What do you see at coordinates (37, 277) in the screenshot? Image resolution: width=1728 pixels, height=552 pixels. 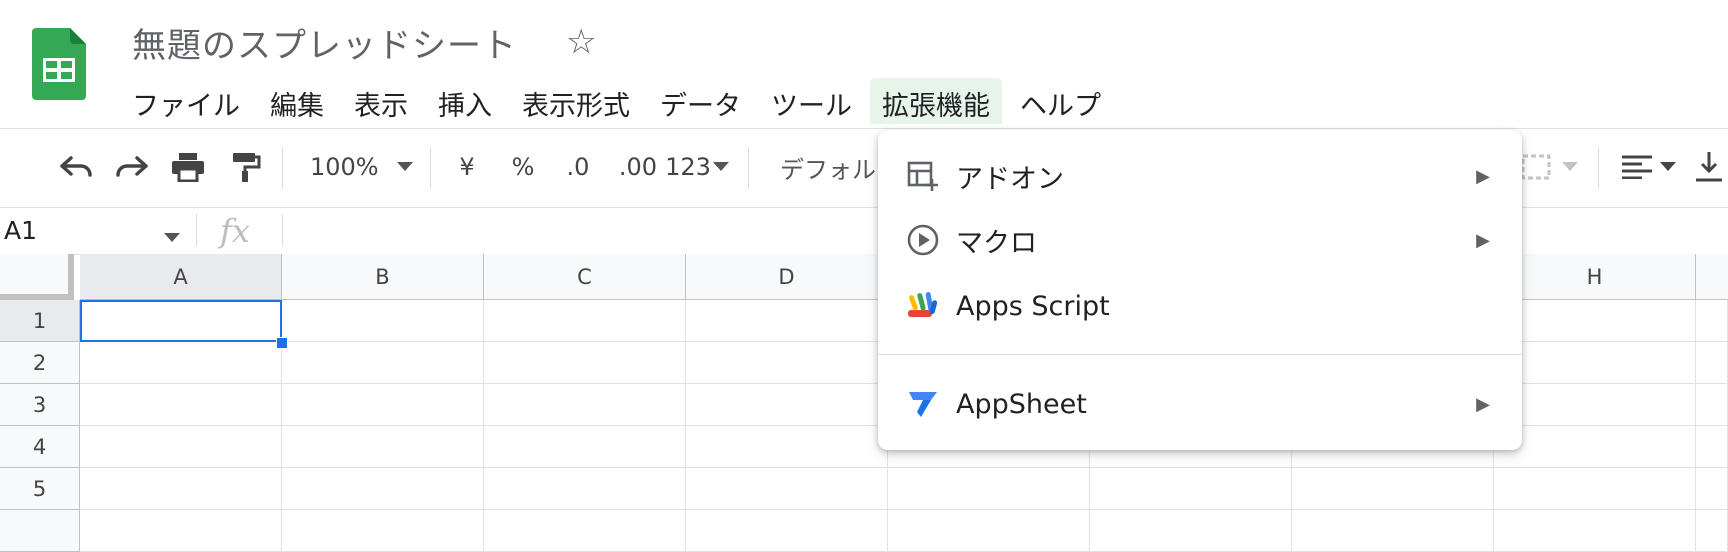 I see `select-all-corner` at bounding box center [37, 277].